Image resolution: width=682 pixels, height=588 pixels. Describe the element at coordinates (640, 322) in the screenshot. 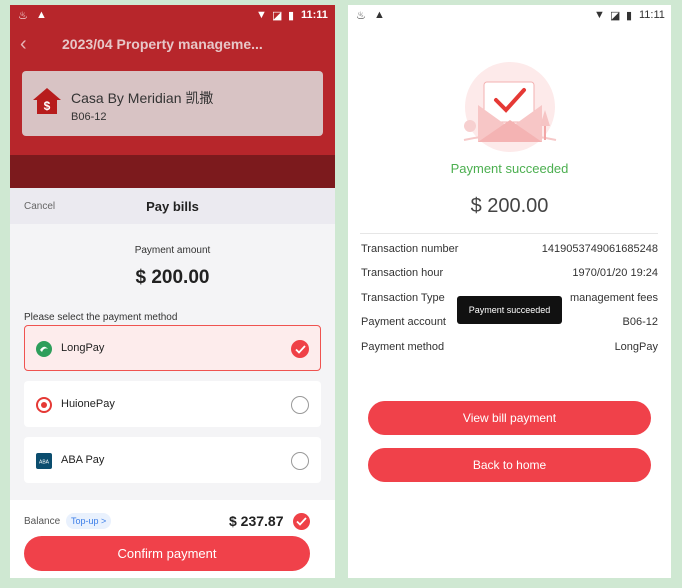

I see `detail-value: B06-12` at that location.